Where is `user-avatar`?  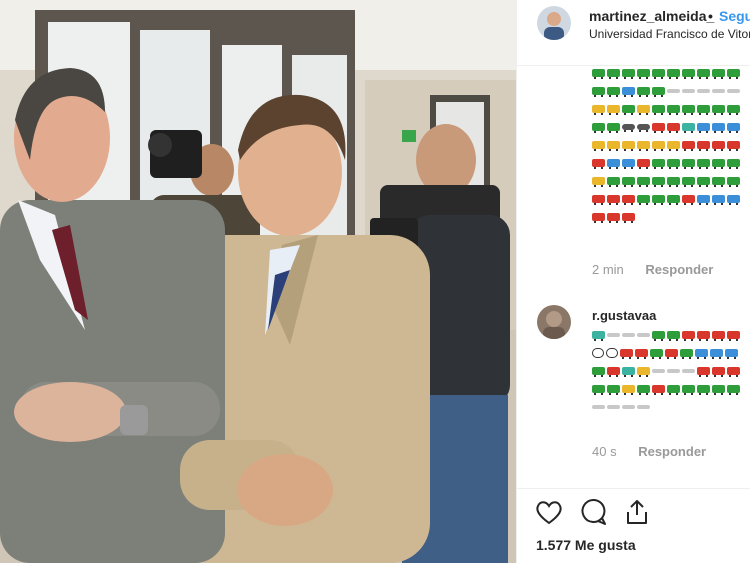
user-avatar is located at coordinates (554, 23).